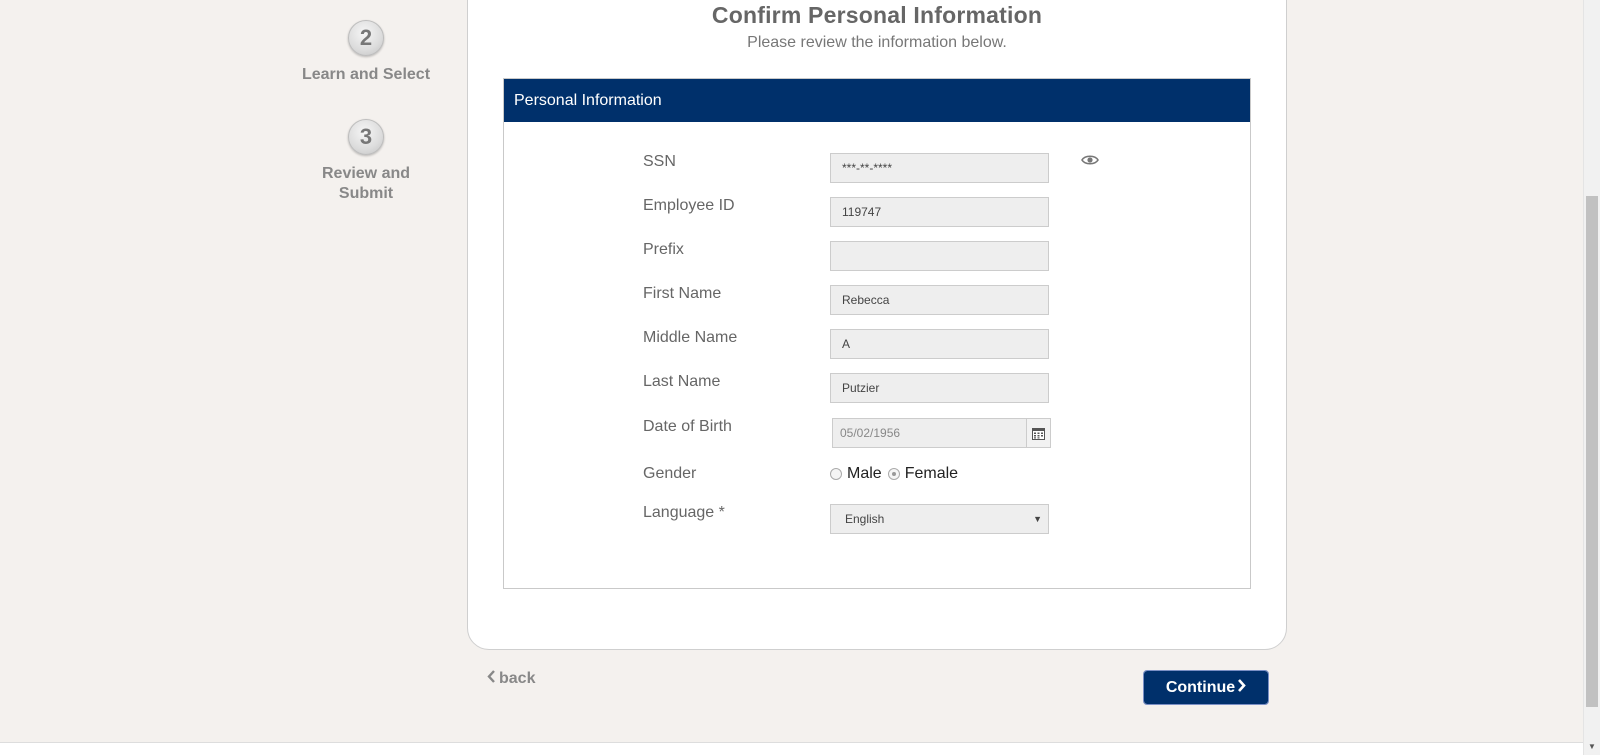 This screenshot has height=755, width=1600. What do you see at coordinates (939, 300) in the screenshot?
I see `first-name-field: Rebecca` at bounding box center [939, 300].